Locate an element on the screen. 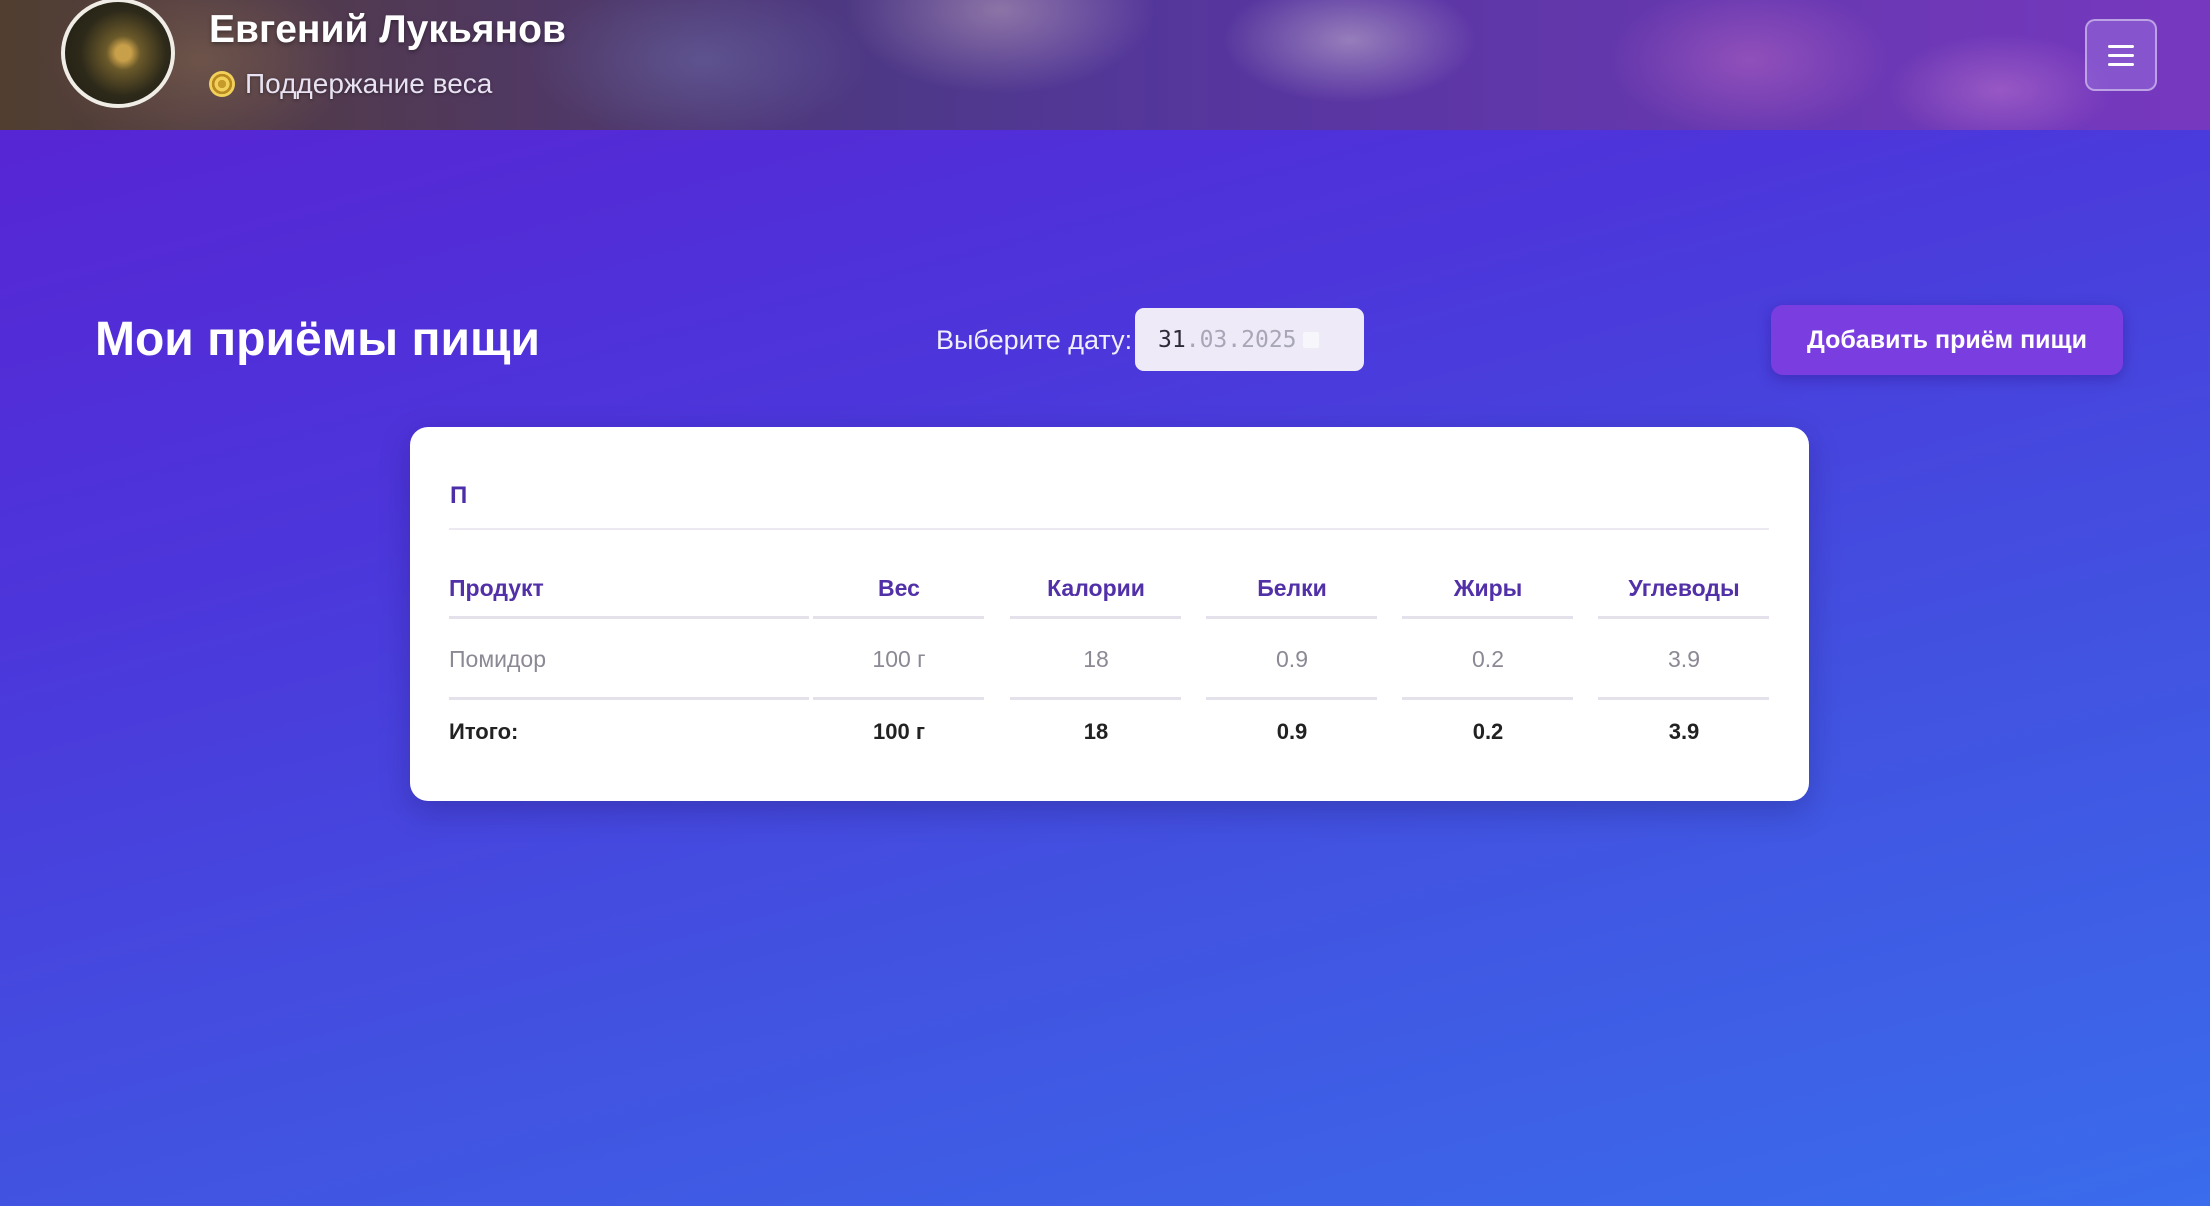 This screenshot has width=2210, height=1206. table-cell-fat: 0.2 is located at coordinates (1488, 659).